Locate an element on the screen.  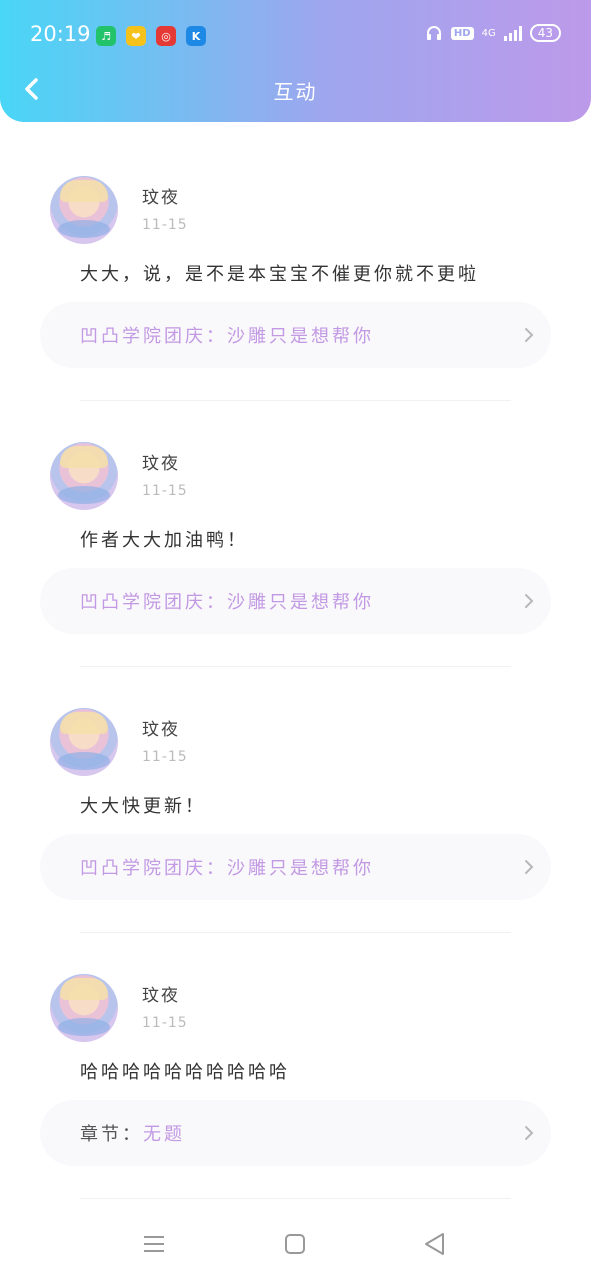
page-title: 互动 is located at coordinates (295, 92).